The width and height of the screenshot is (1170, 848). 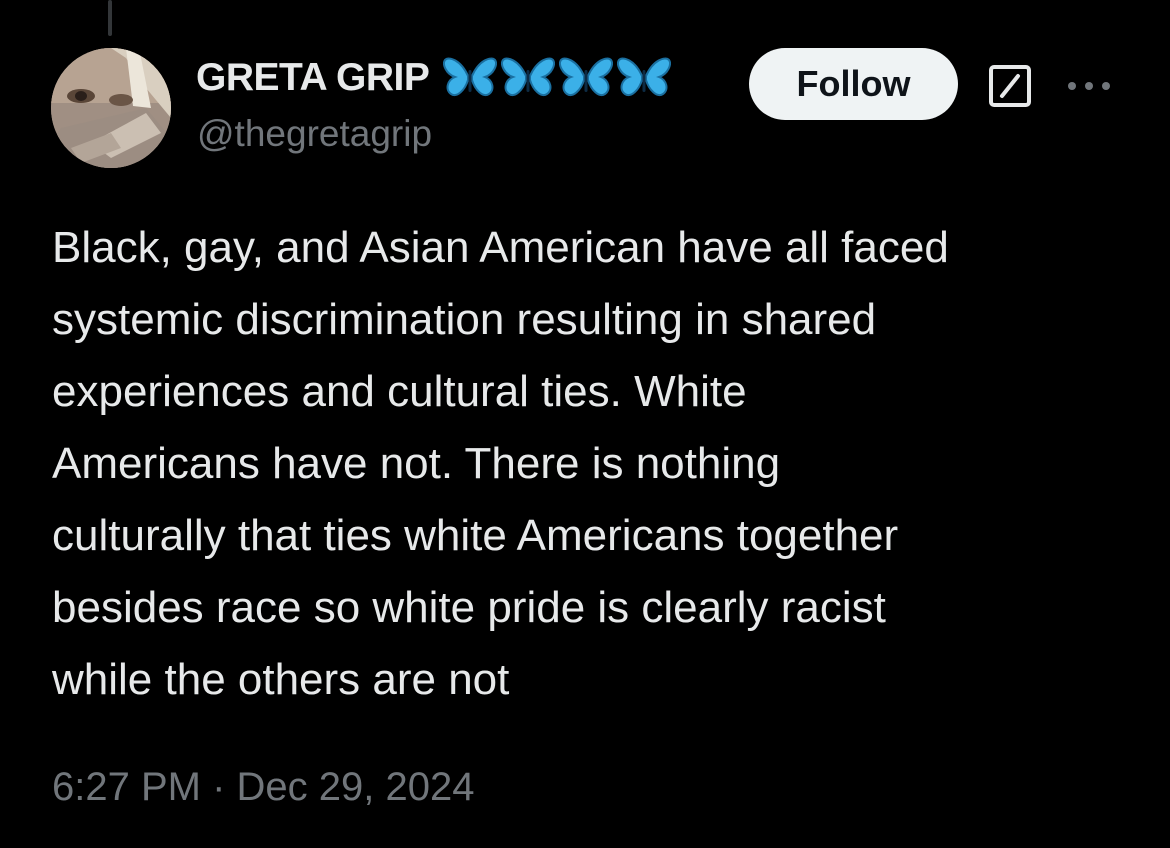 I want to click on timestamp: 6:27 PM · Dec 29, 2024, so click(x=263, y=787).